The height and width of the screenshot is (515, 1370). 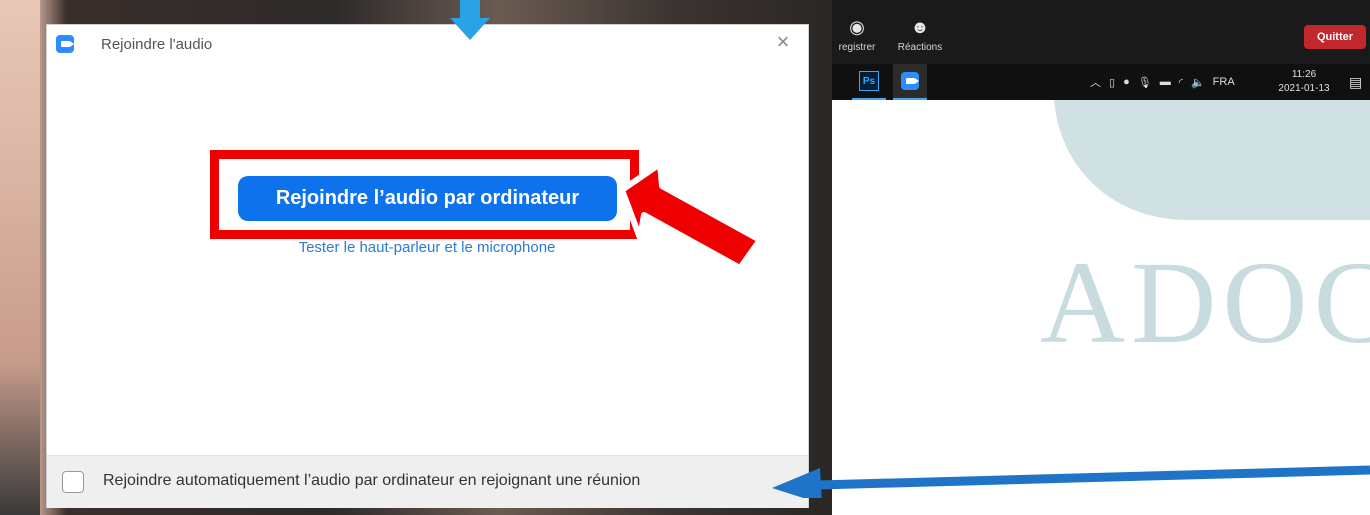 I want to click on system-tray: ︿ ▯ ● 🎙 ▬ ◜ 🔈 FRA, so click(x=1166, y=82).